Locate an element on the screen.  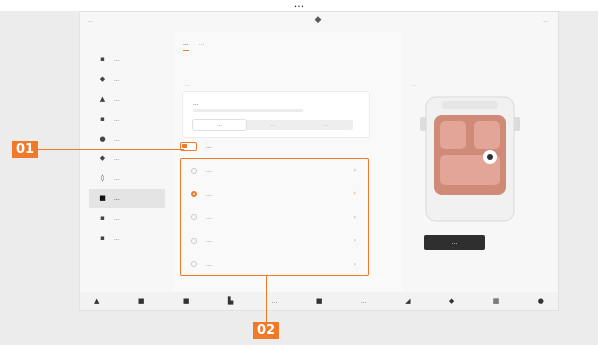
card-subtitle is located at coordinates (248, 110).